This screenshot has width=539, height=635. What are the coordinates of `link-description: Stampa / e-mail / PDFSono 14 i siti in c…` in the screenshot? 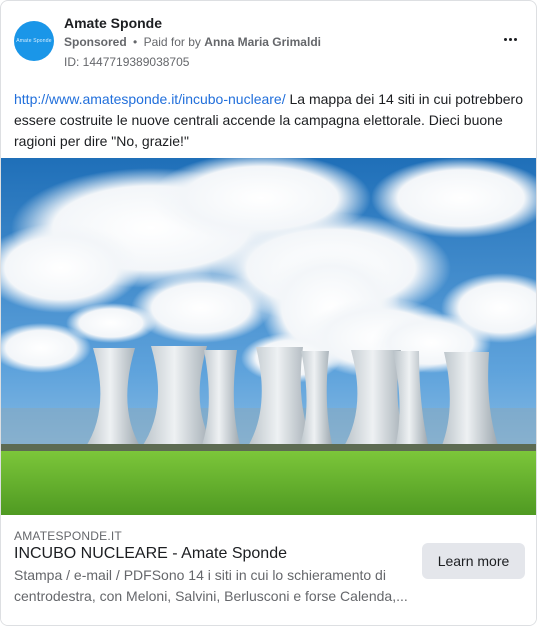 It's located at (211, 585).